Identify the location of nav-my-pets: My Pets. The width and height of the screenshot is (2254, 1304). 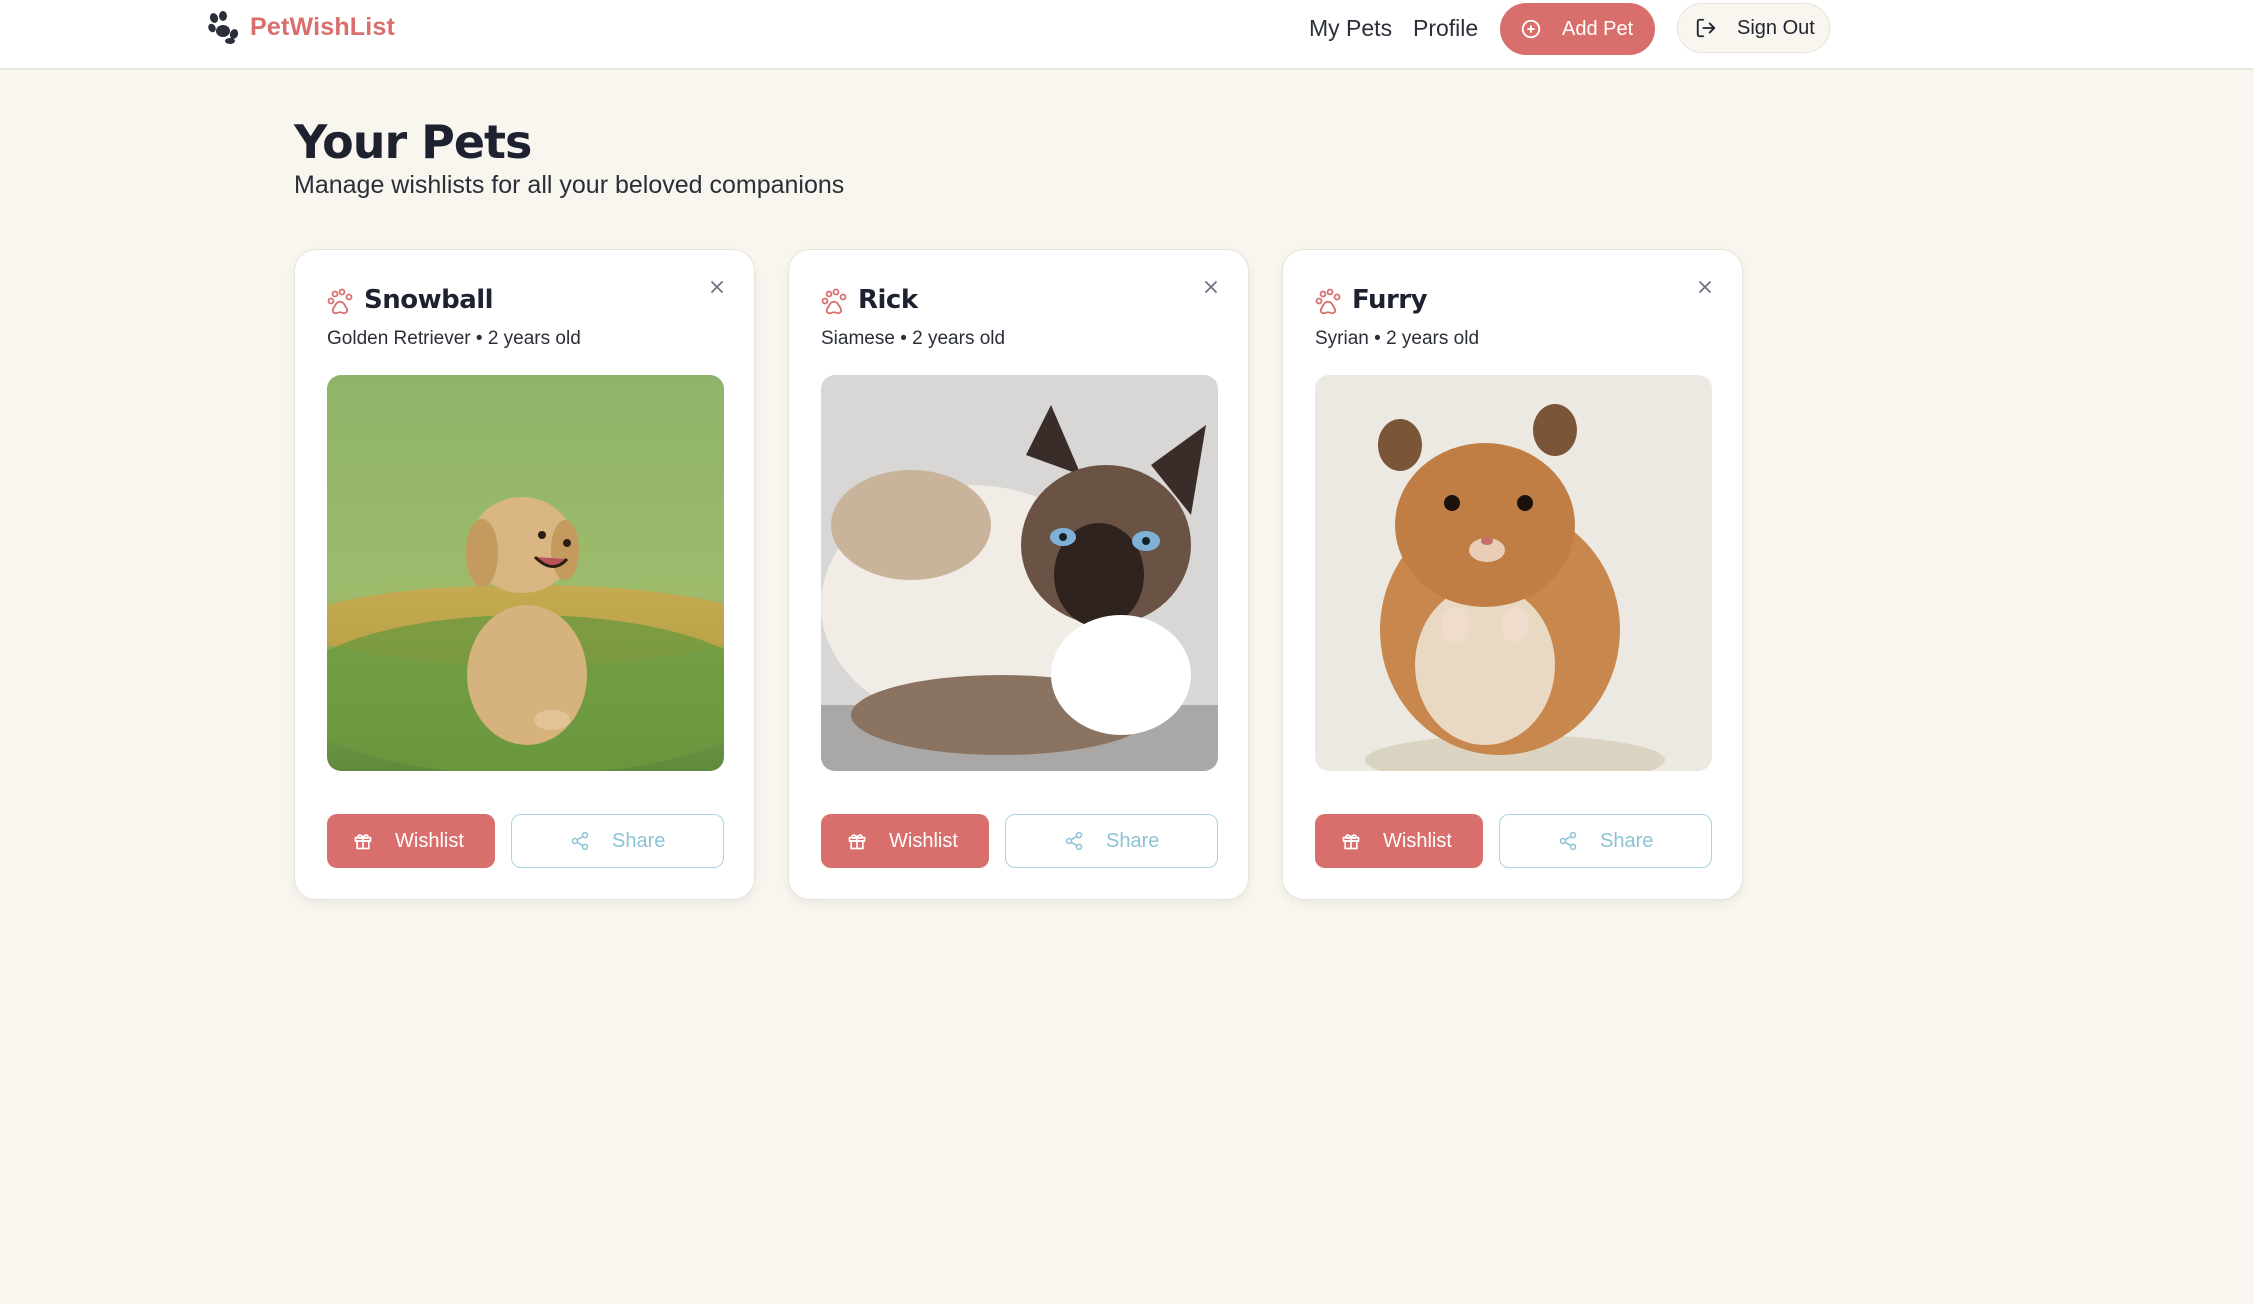
(1350, 28).